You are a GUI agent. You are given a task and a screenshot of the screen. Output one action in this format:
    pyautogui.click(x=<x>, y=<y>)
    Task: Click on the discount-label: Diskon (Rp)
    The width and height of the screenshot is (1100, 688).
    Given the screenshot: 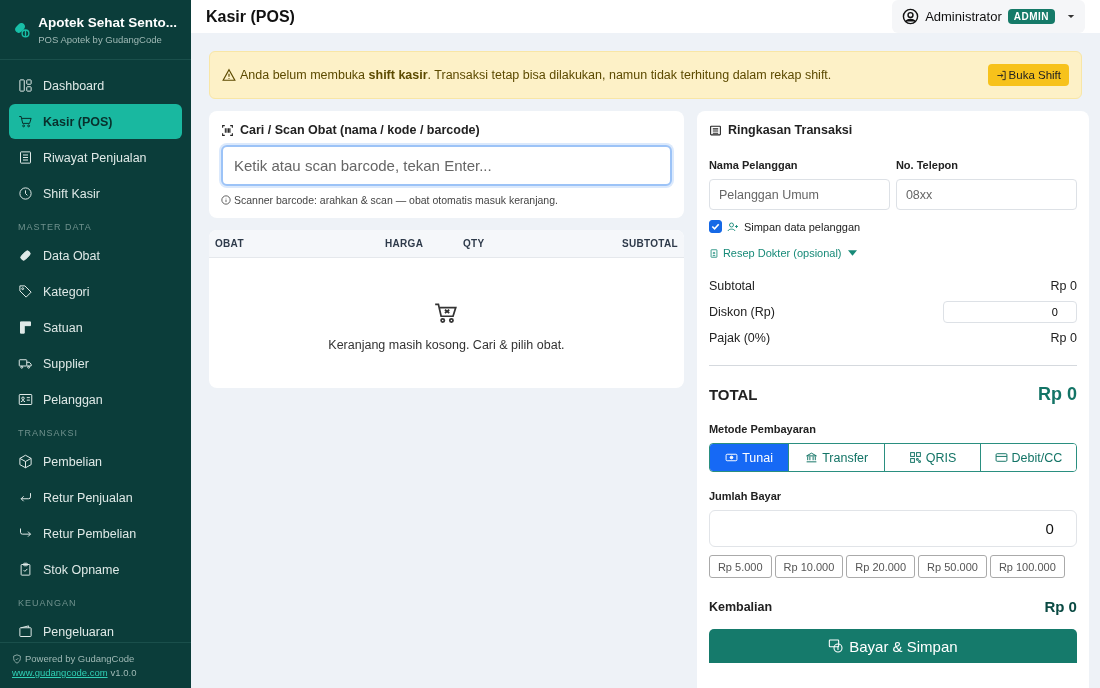 What is the action you would take?
    pyautogui.click(x=741, y=312)
    